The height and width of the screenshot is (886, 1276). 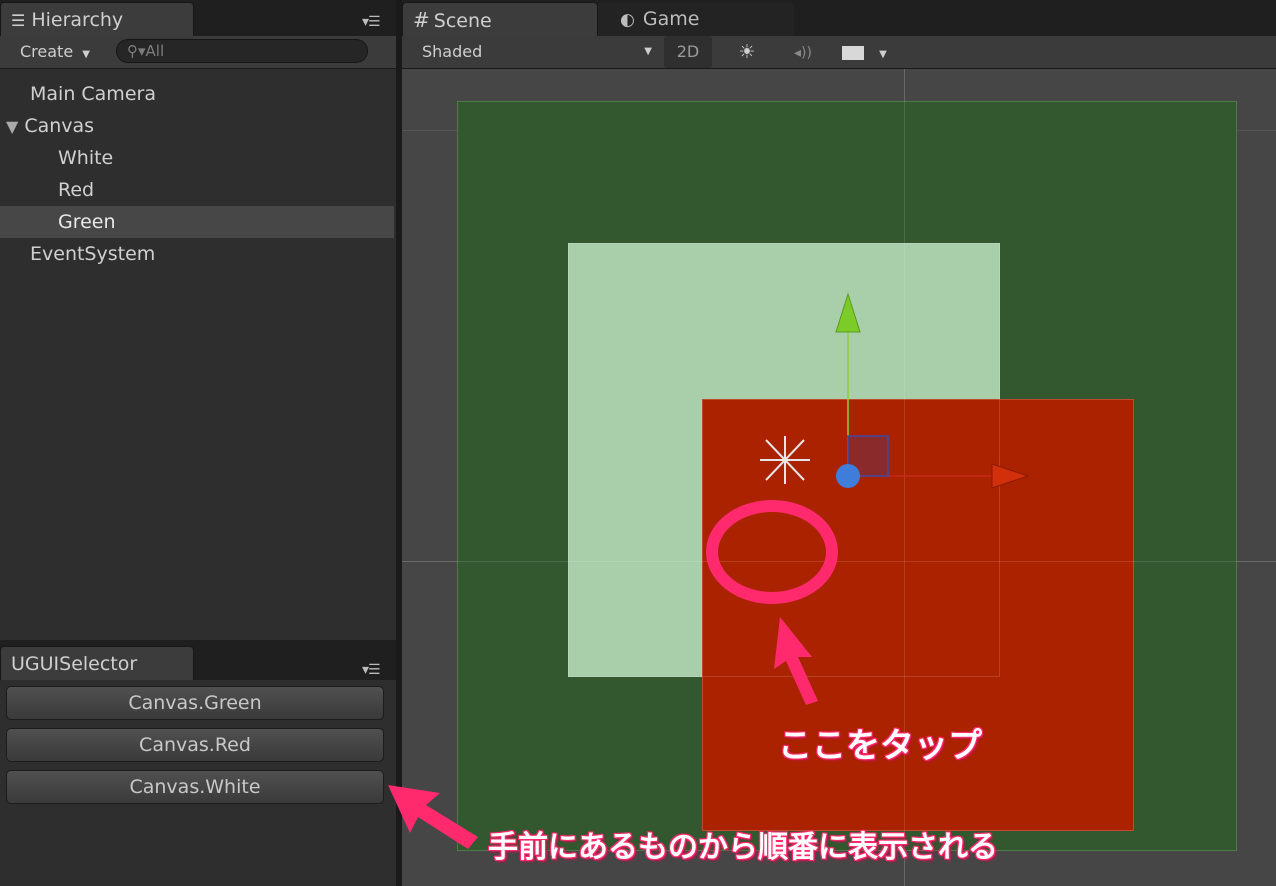 What do you see at coordinates (155, 51) in the screenshot?
I see `search-placeholder: All` at bounding box center [155, 51].